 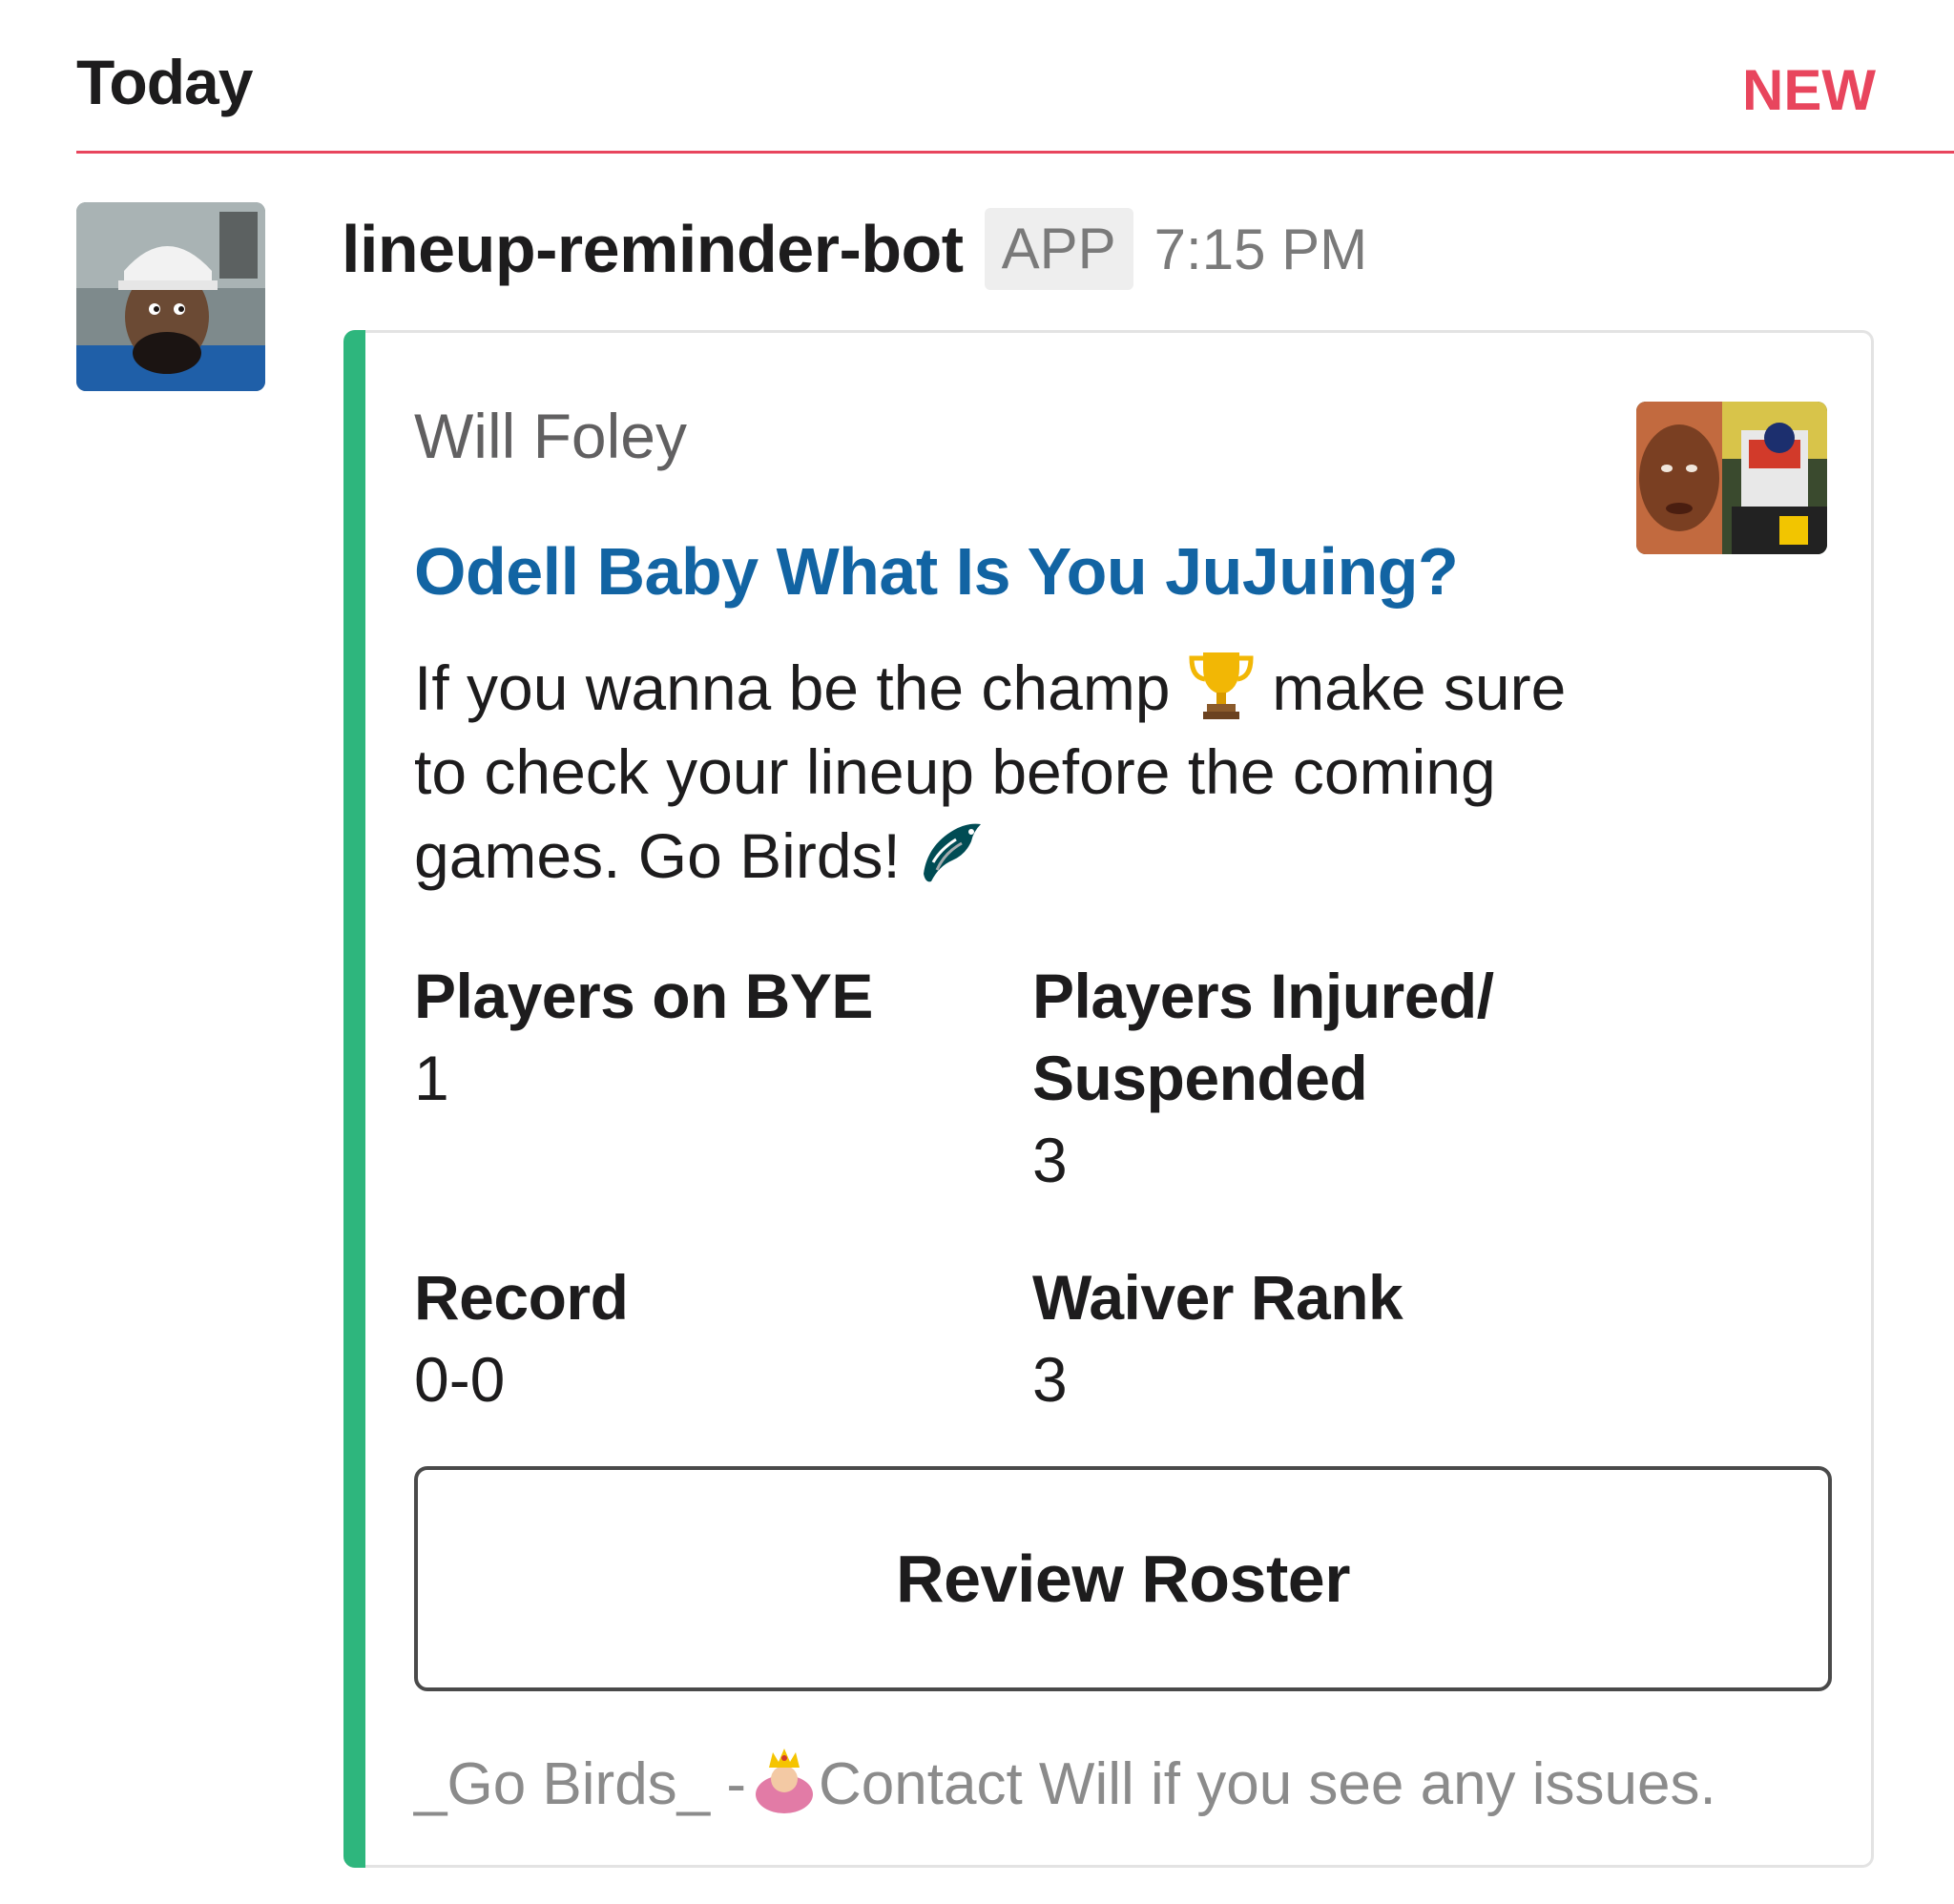 What do you see at coordinates (164, 82) in the screenshot?
I see `day-divider-label: Today` at bounding box center [164, 82].